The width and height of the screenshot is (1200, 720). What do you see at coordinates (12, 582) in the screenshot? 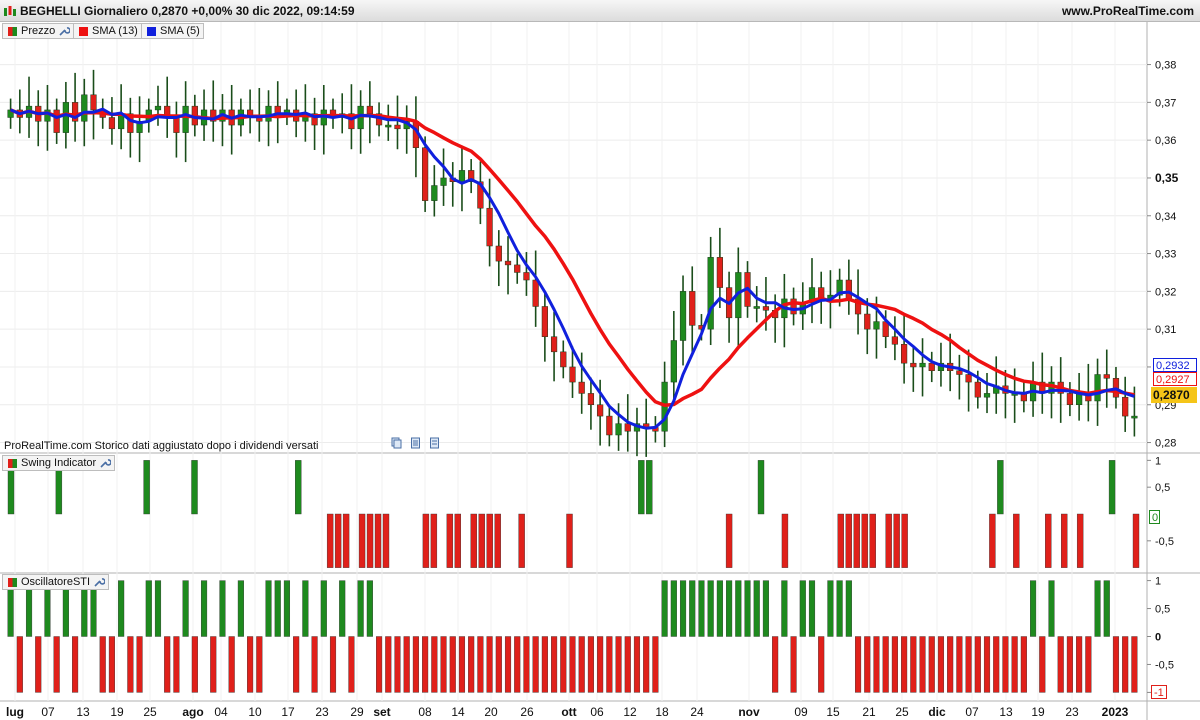
I see `osc-swatch` at bounding box center [12, 582].